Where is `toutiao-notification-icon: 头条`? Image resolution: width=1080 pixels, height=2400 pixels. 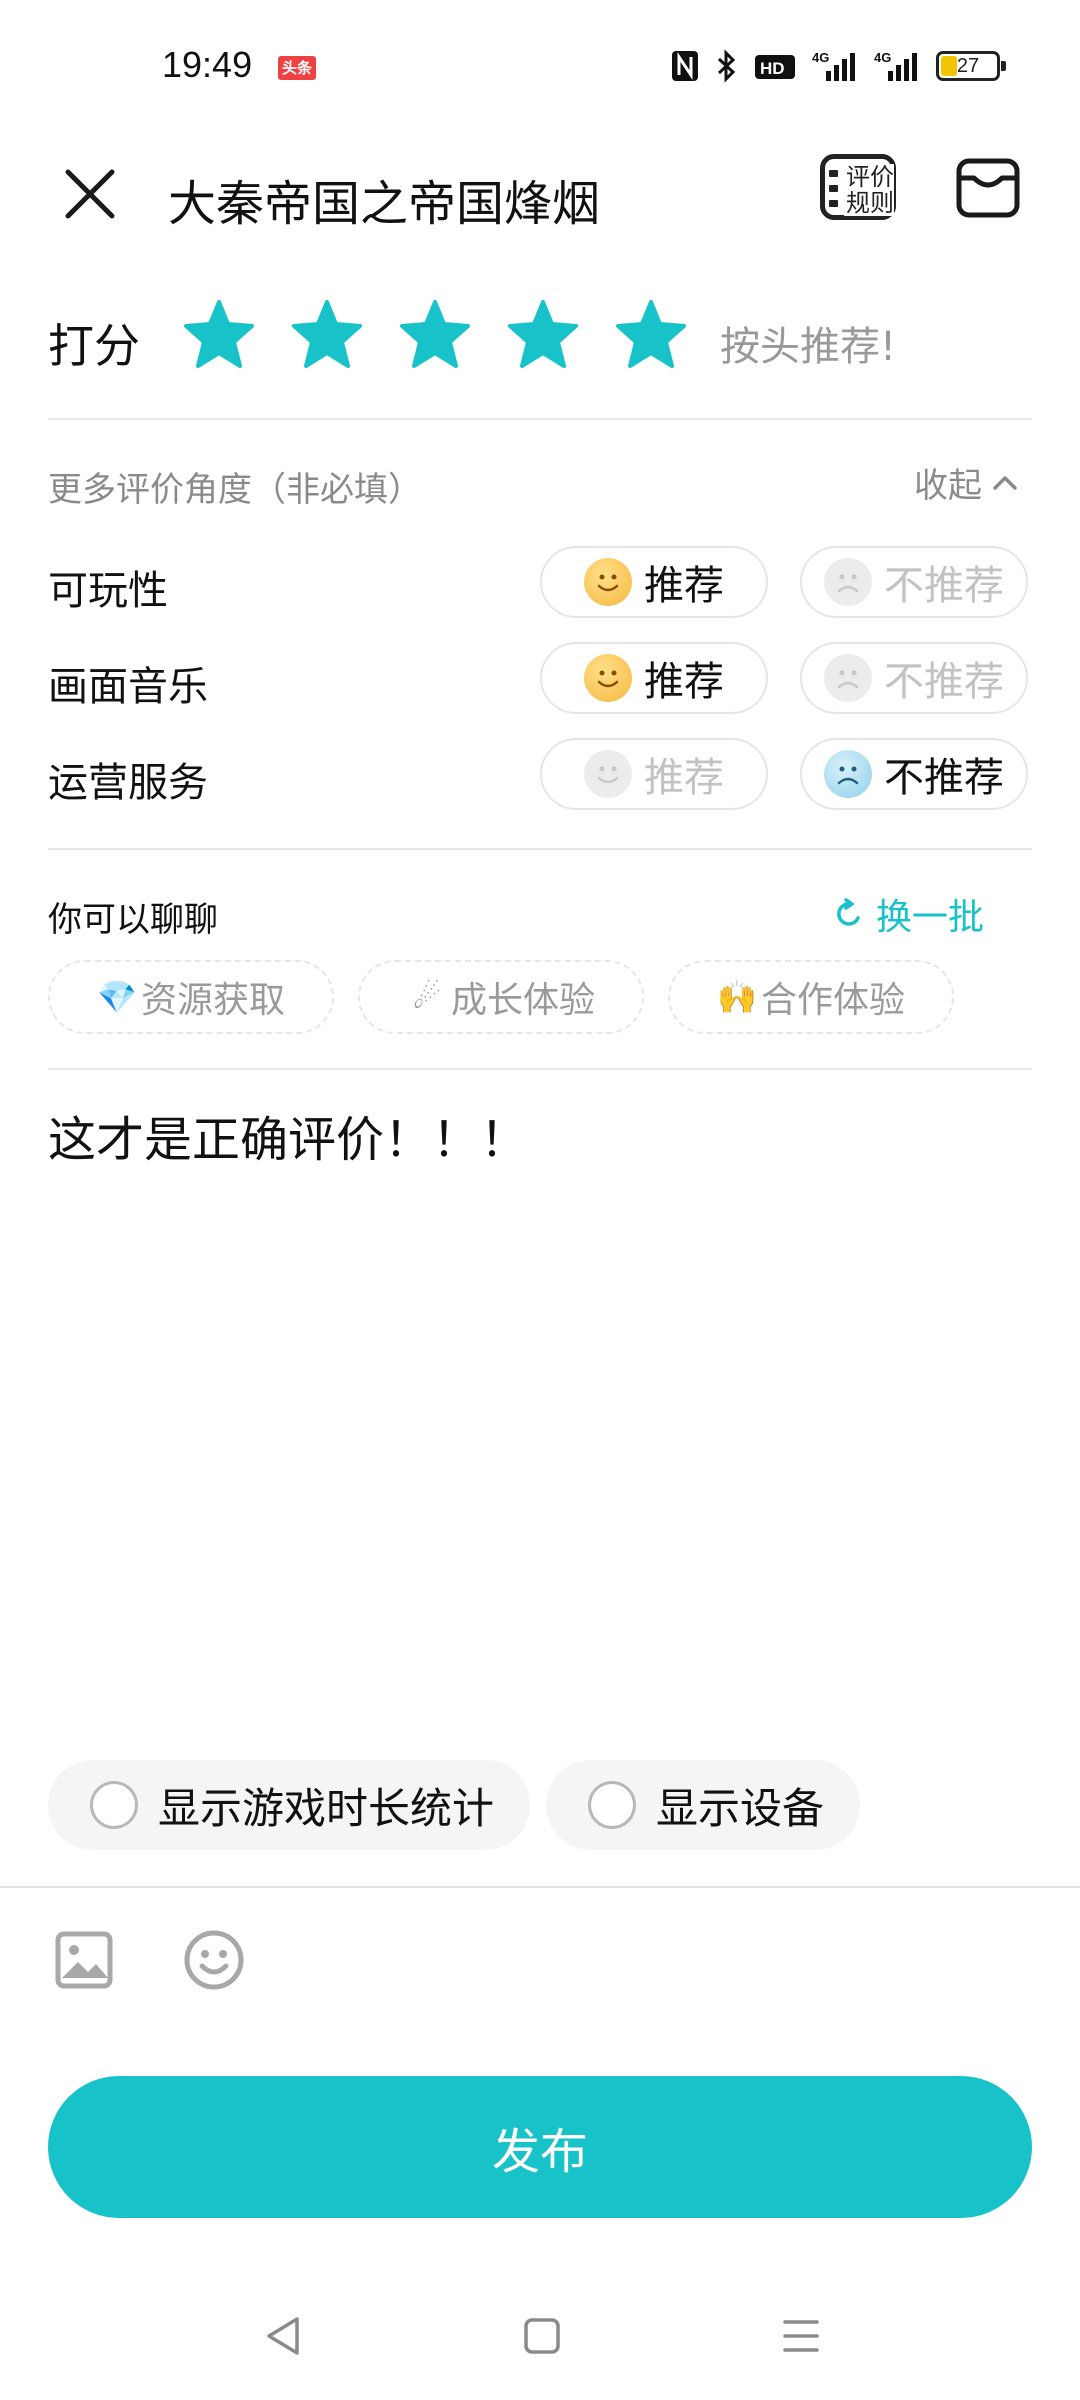
toutiao-notification-icon: 头条 is located at coordinates (297, 68).